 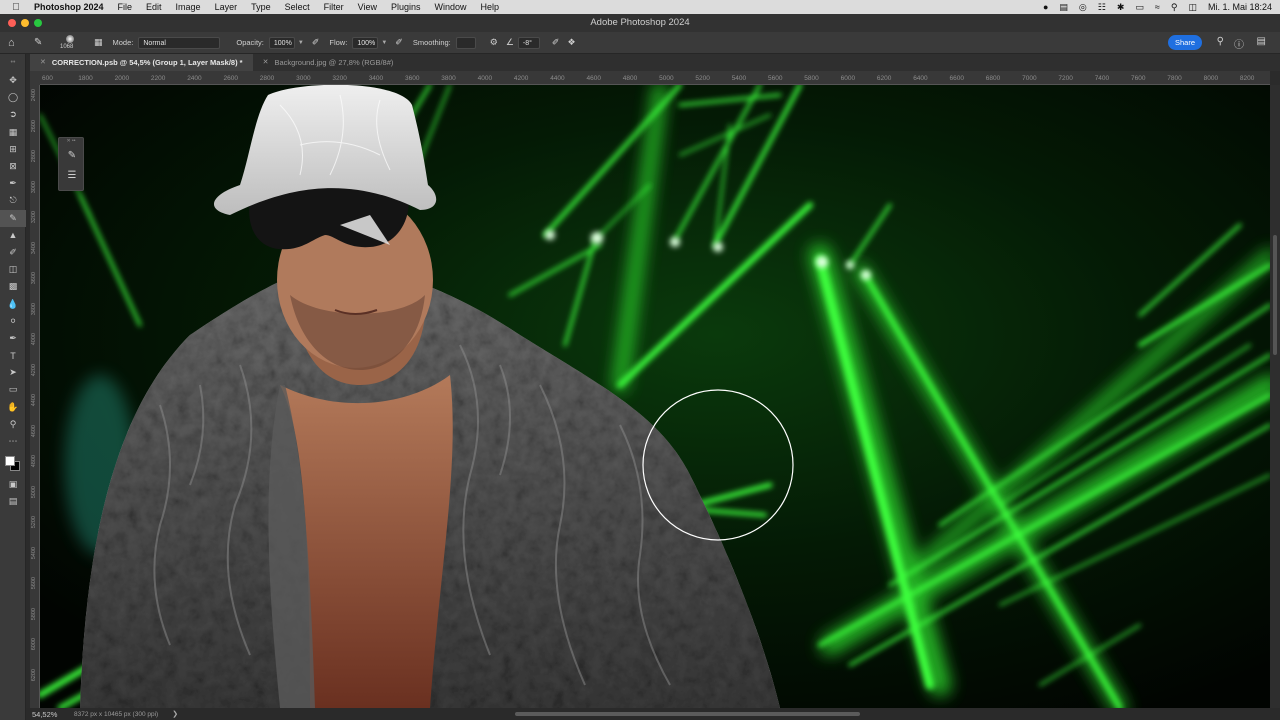 What do you see at coordinates (226, 7) in the screenshot?
I see `menu-layer: Layer` at bounding box center [226, 7].